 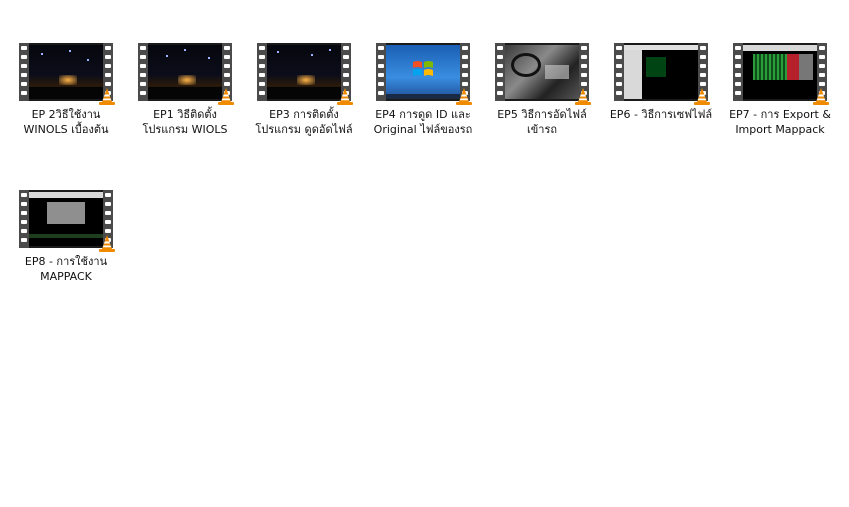 What do you see at coordinates (185, 122) in the screenshot?
I see `file-name-label: EP1 วิธีติดตั้งโปรแกรม WIOLS` at bounding box center [185, 122].